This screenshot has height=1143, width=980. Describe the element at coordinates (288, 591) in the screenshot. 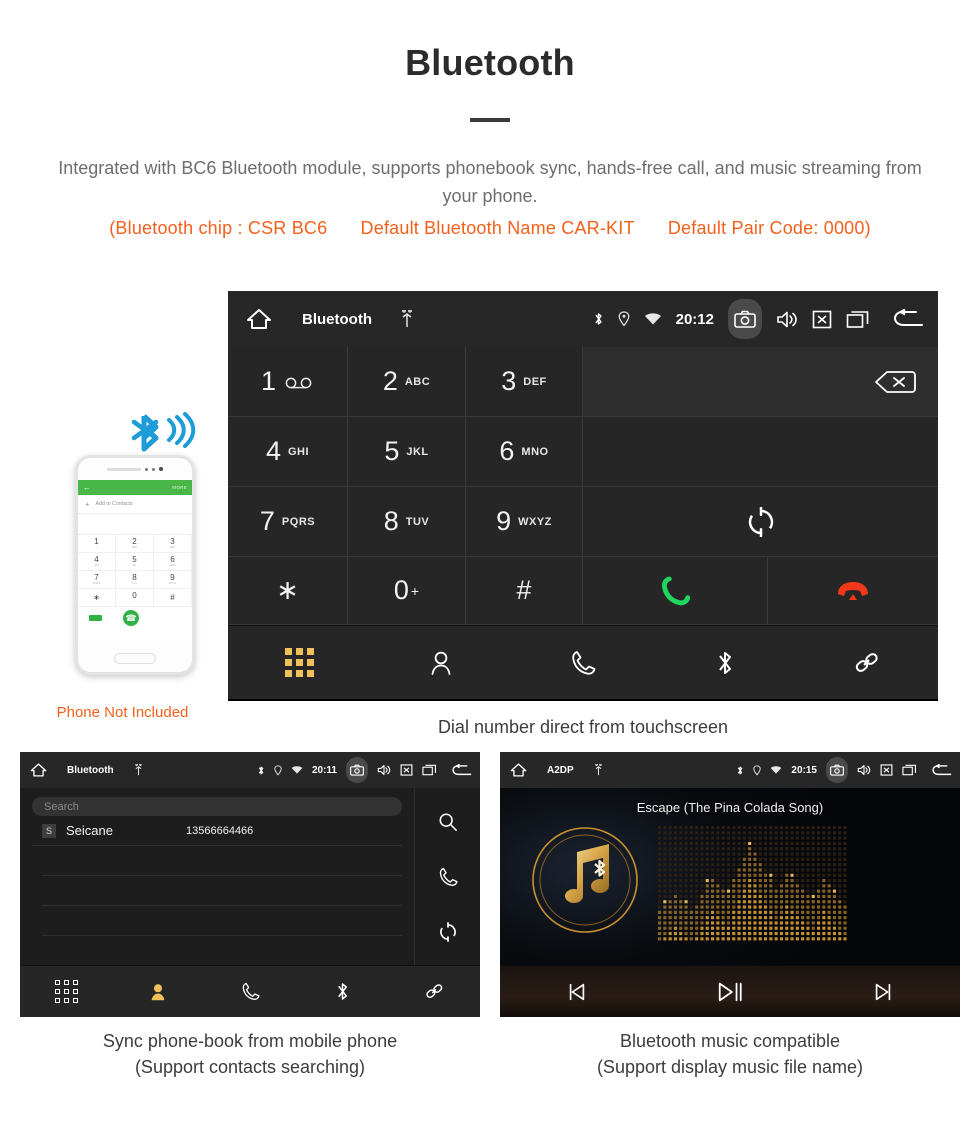

I see `dial-key-star: ∗` at that location.